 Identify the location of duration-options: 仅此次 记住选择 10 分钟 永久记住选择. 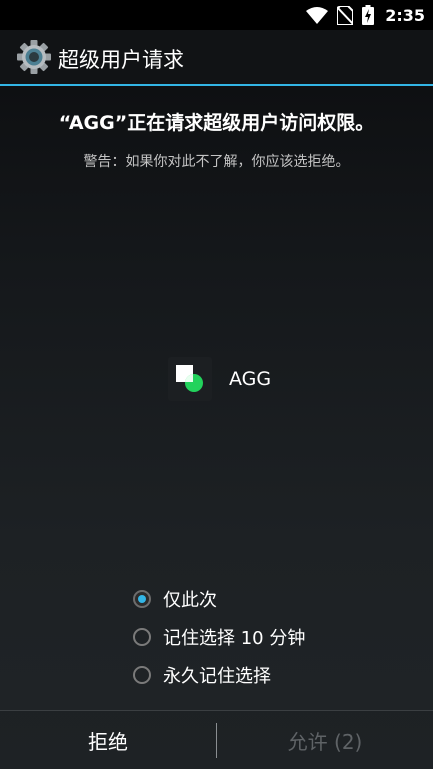
(218, 637).